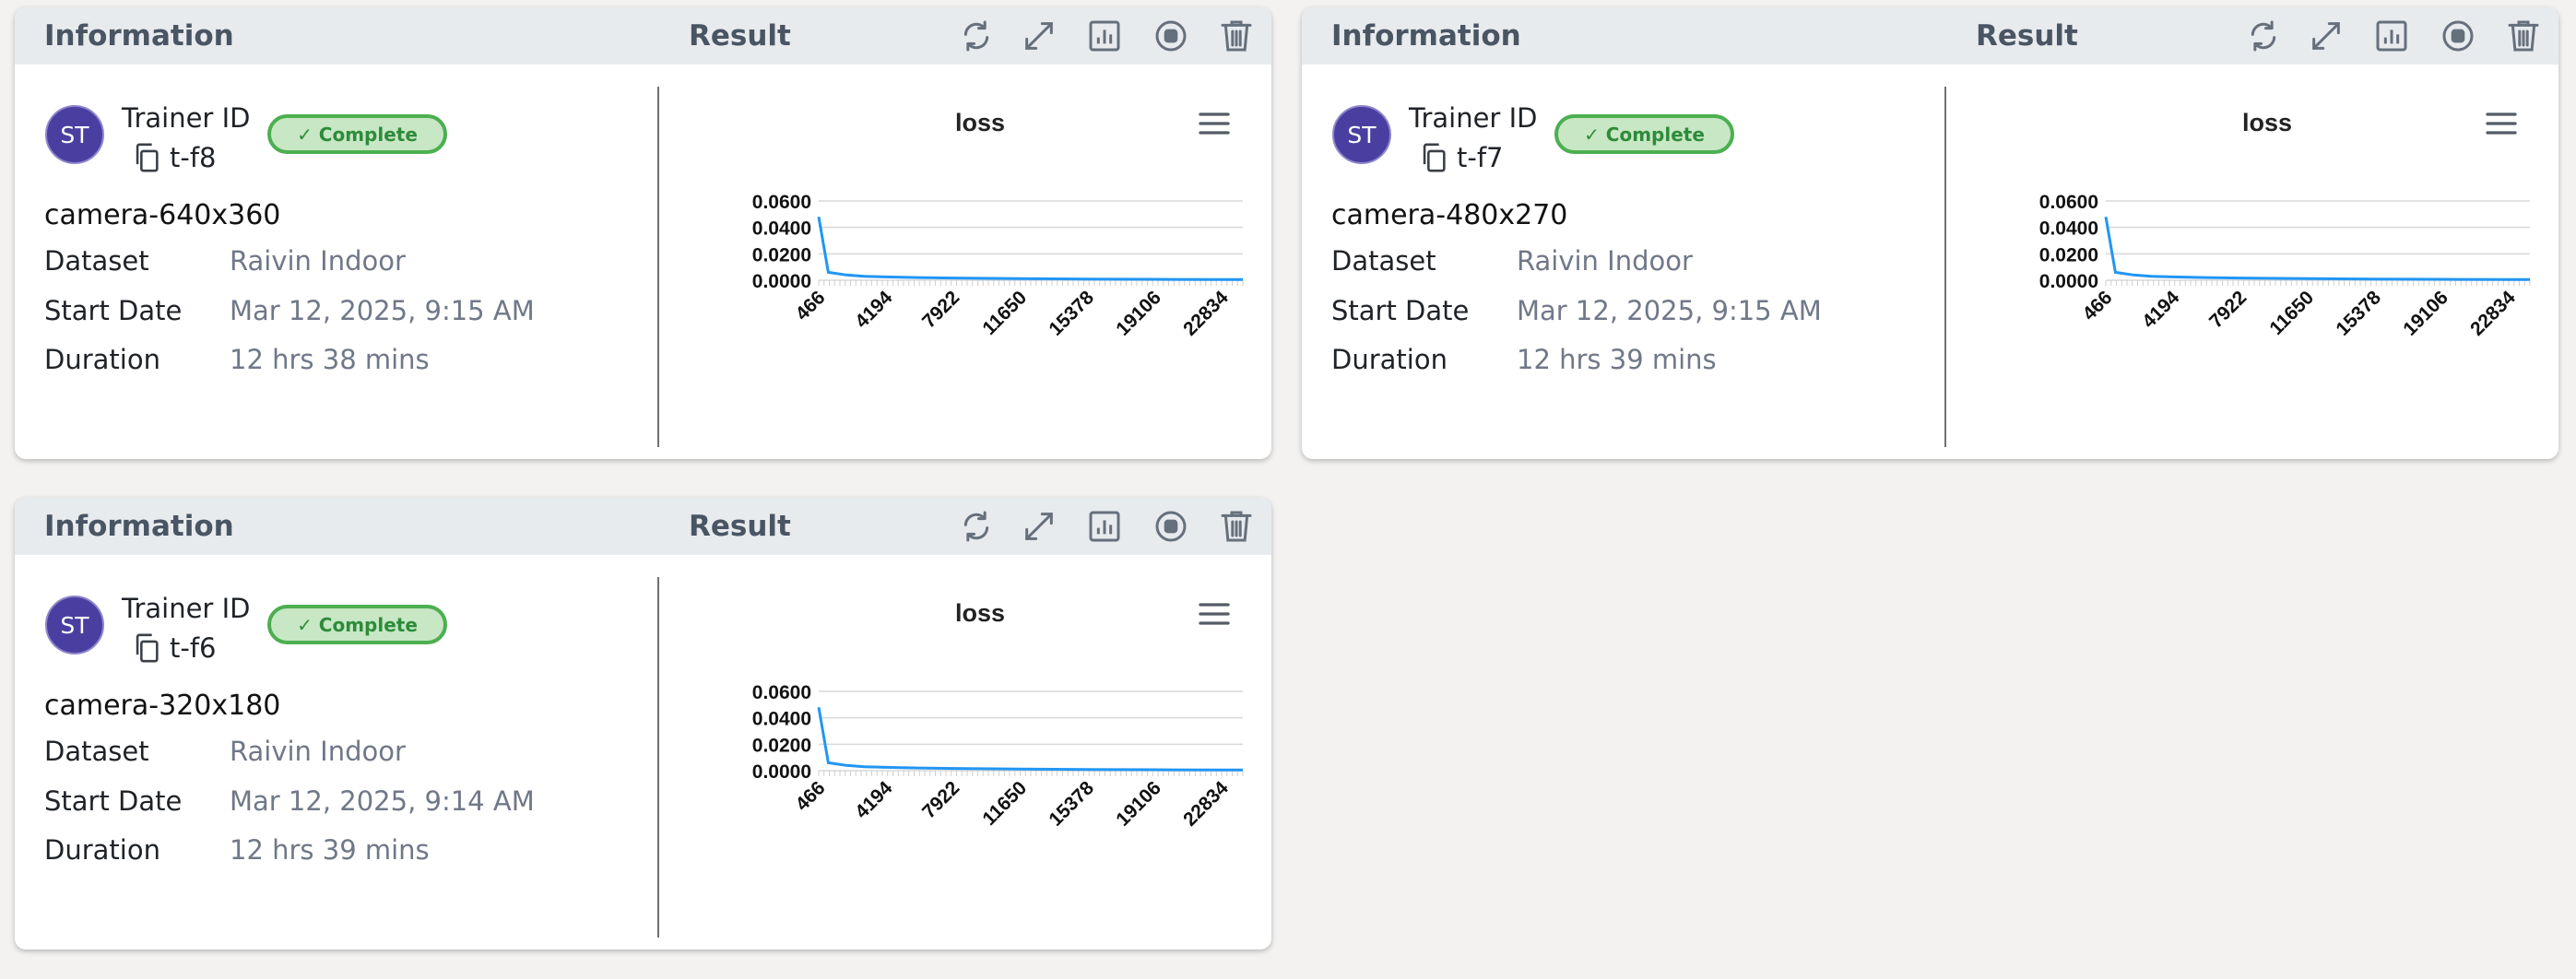  What do you see at coordinates (382, 801) in the screenshot?
I see `start-date-value: Mar 12, 2025, 9:14 AM` at bounding box center [382, 801].